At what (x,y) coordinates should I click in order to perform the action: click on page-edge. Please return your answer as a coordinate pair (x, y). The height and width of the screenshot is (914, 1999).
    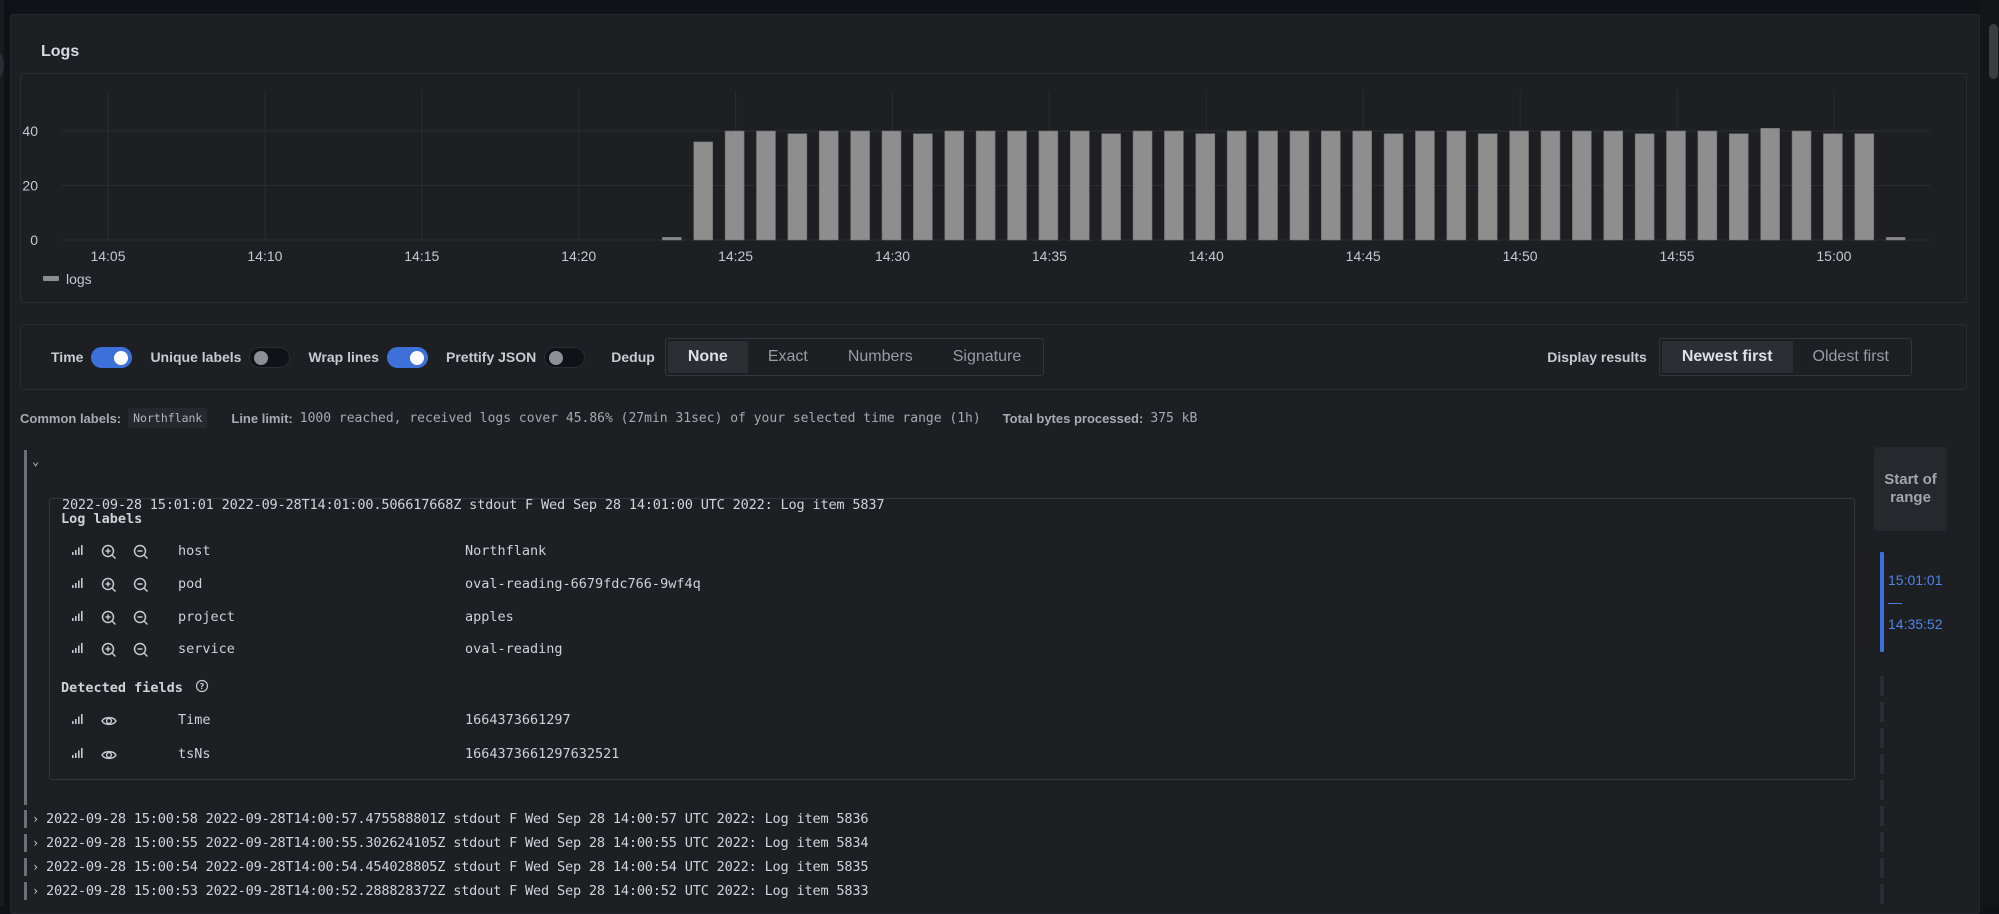
    Looking at the image, I should click on (2, 453).